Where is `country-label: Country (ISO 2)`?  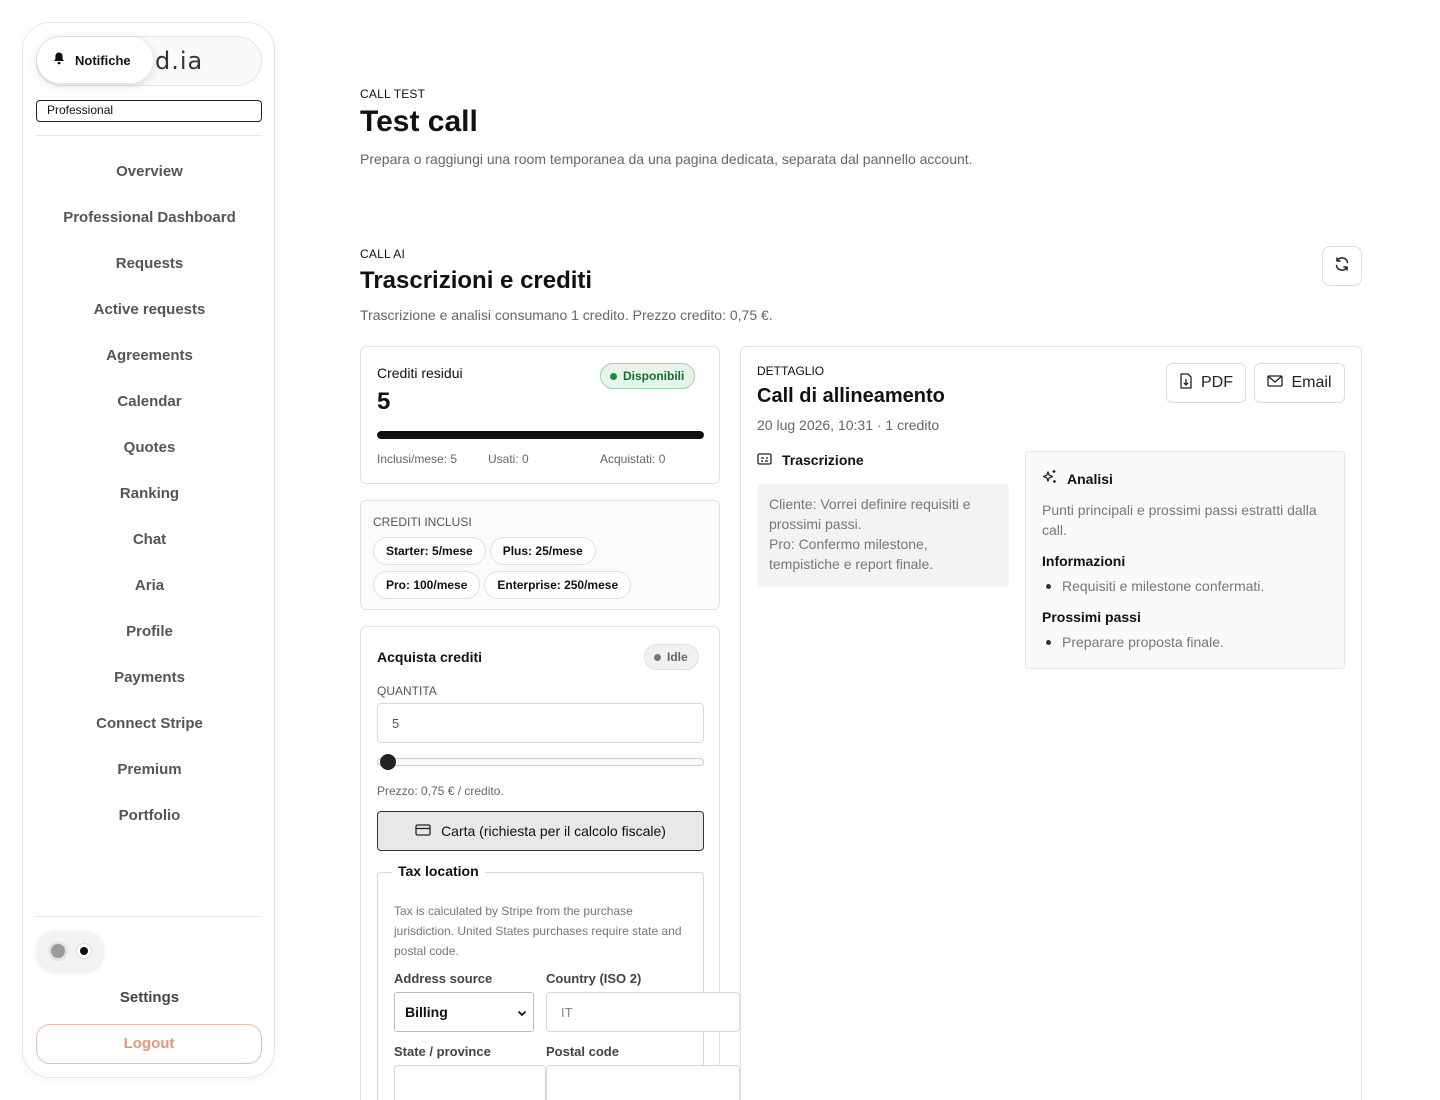 country-label: Country (ISO 2) is located at coordinates (594, 978).